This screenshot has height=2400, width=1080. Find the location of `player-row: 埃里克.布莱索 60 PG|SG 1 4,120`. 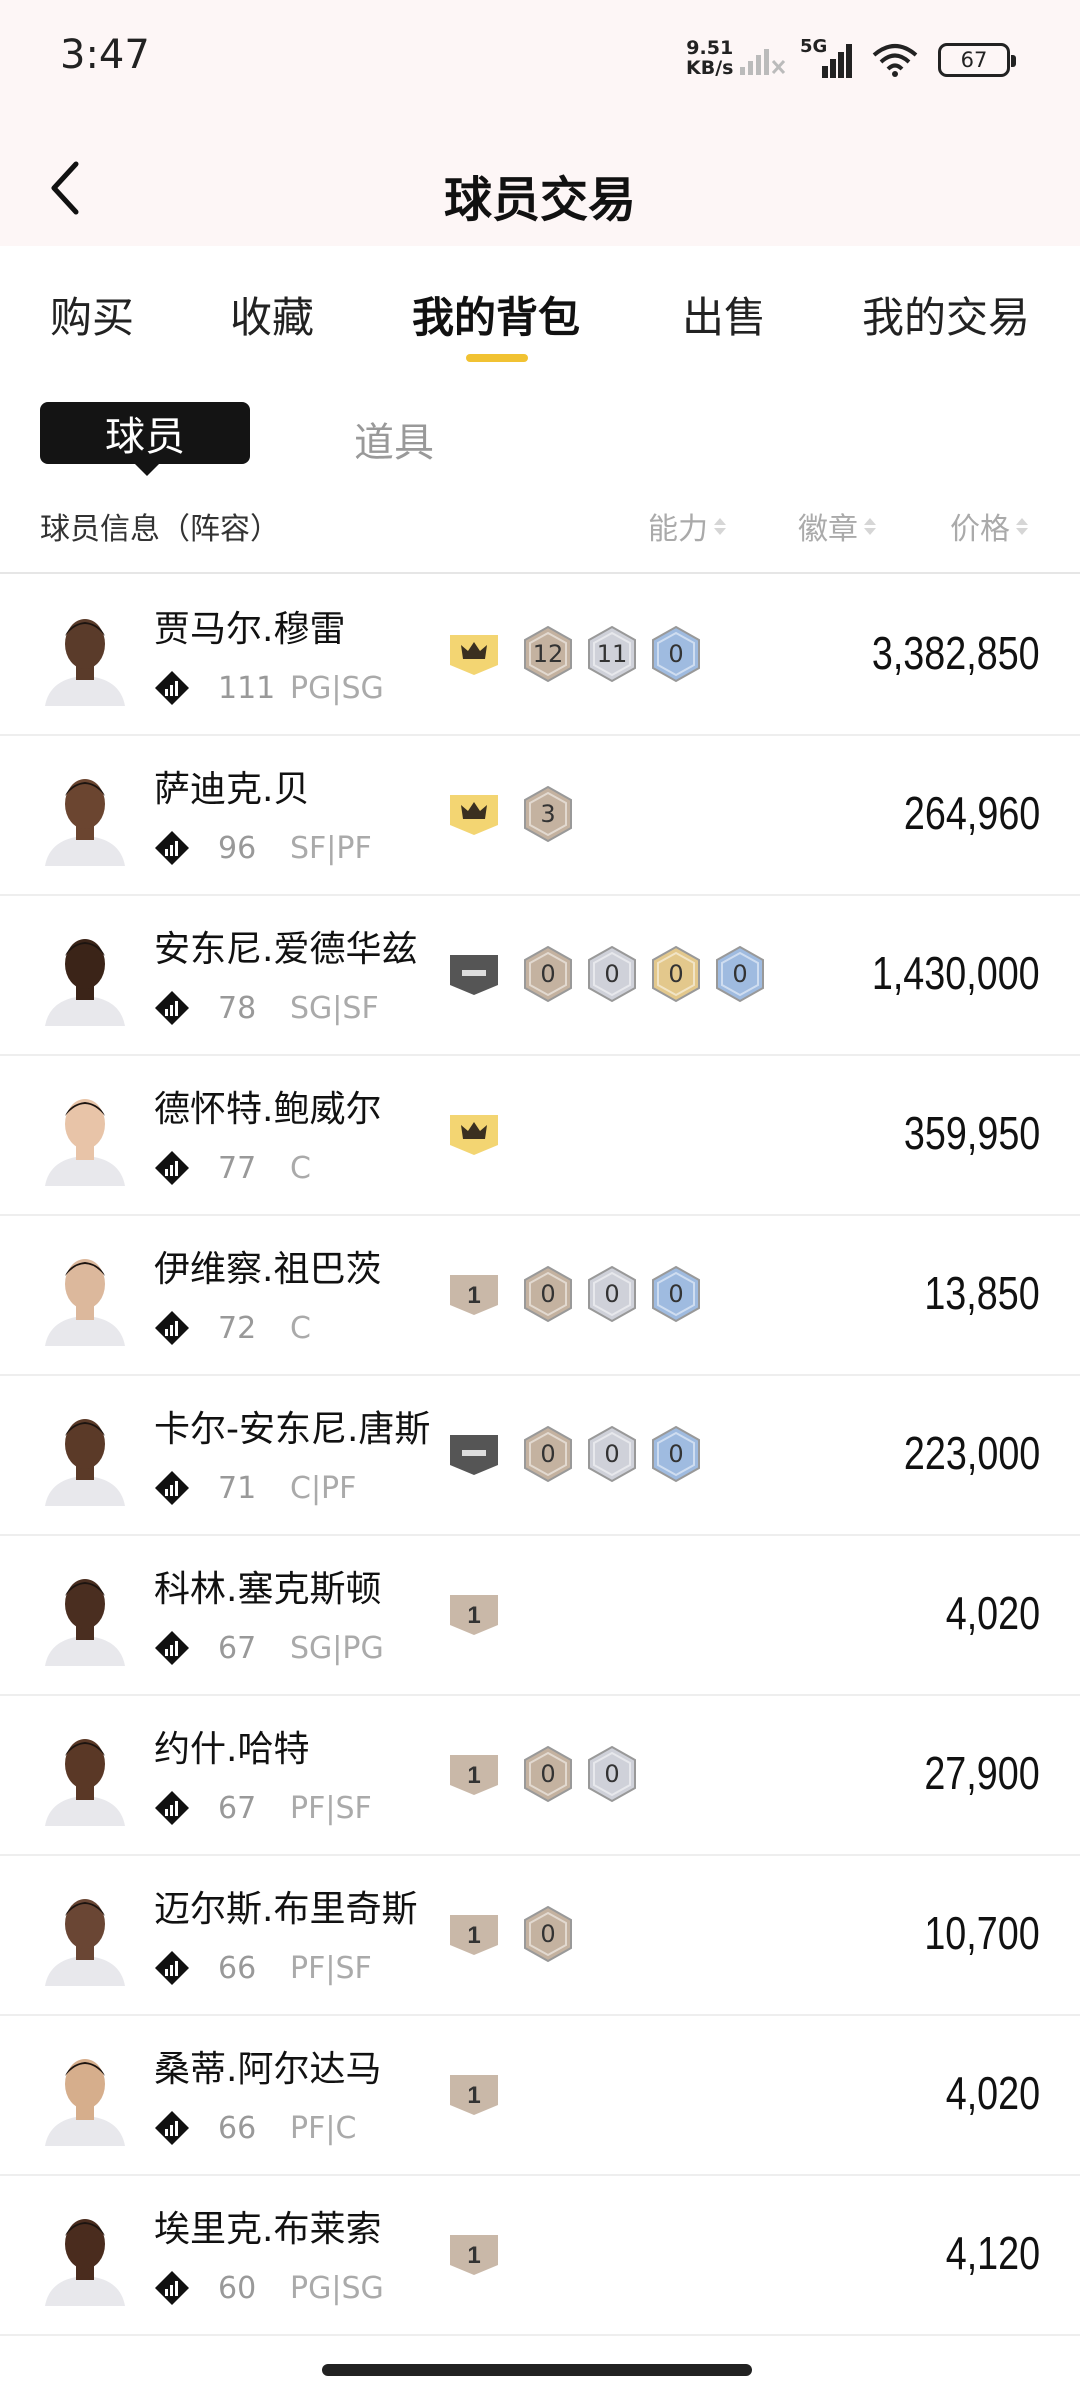

player-row: 埃里克.布莱索 60 PG|SG 1 4,120 is located at coordinates (540, 2256).